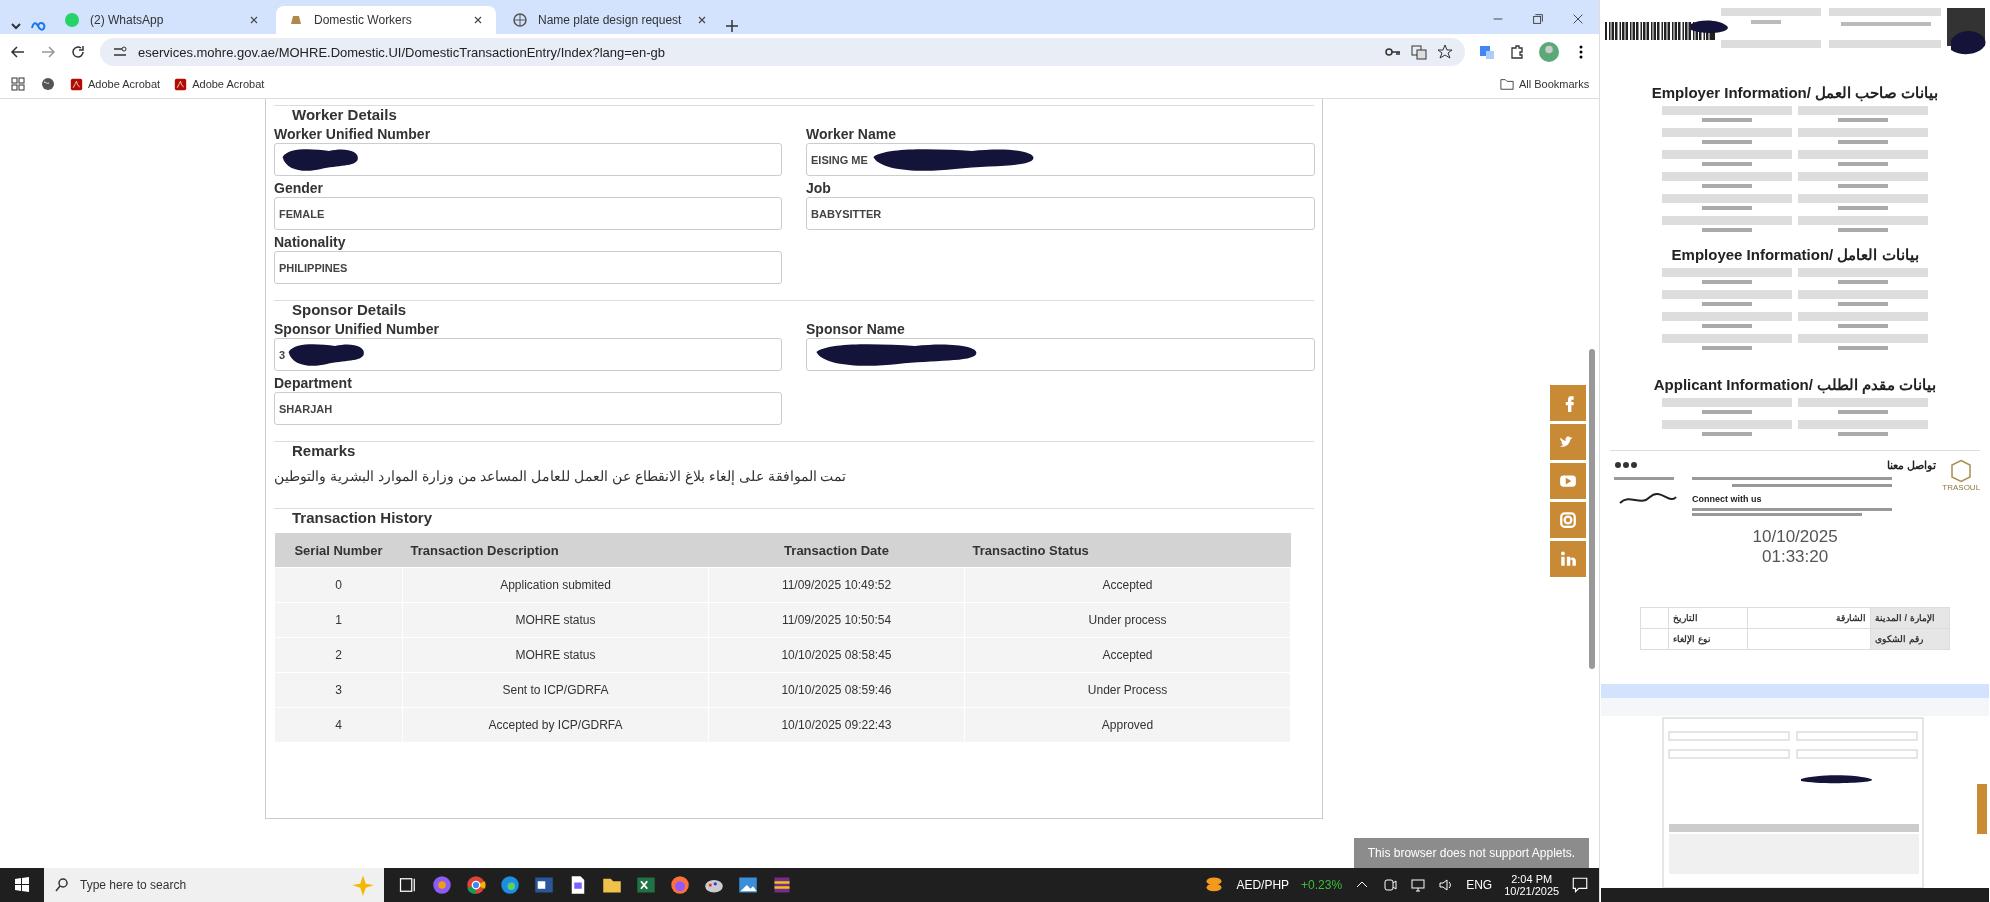  What do you see at coordinates (408, 885) in the screenshot?
I see `task-view-icon` at bounding box center [408, 885].